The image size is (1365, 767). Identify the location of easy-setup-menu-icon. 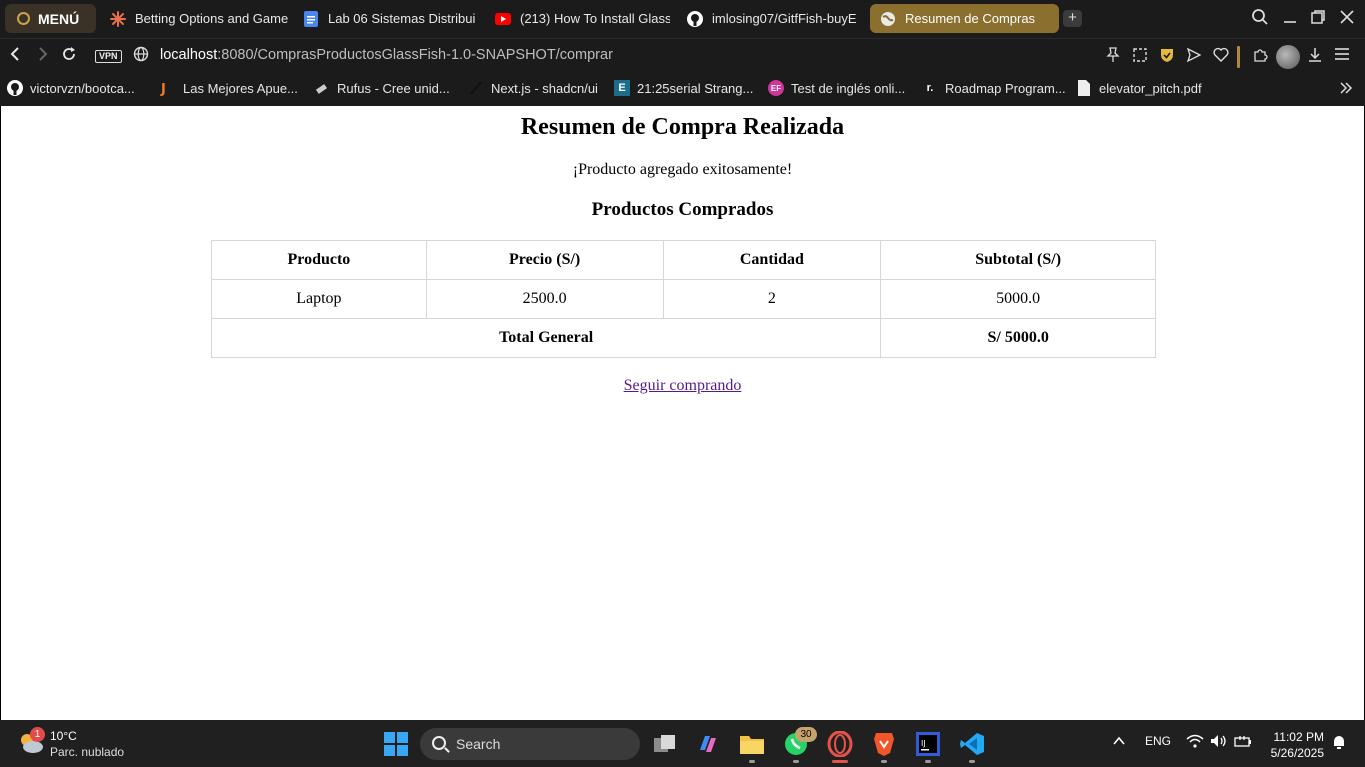
(1342, 57).